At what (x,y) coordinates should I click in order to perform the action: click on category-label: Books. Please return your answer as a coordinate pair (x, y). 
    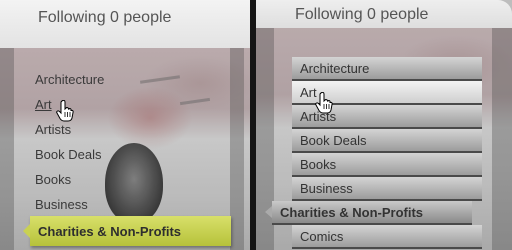
    Looking at the image, I should click on (318, 164).